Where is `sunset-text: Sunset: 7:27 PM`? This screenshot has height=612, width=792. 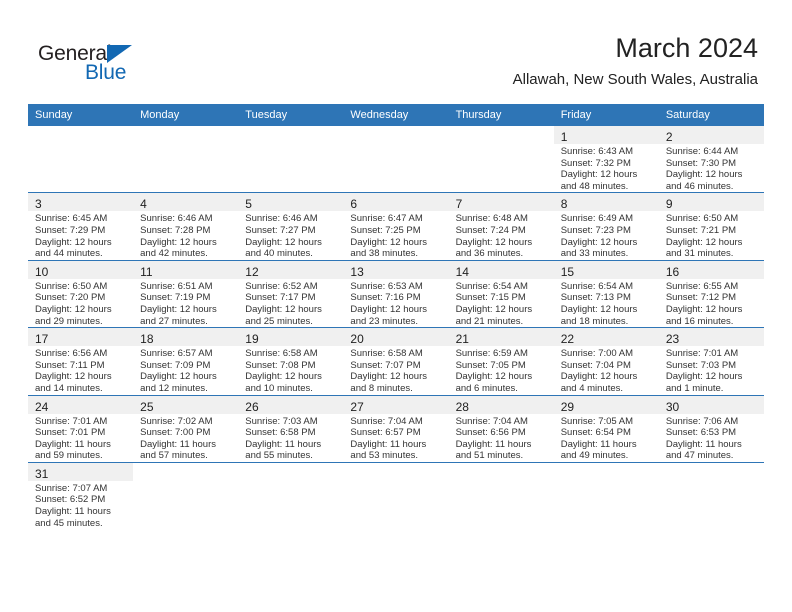
sunset-text: Sunset: 7:27 PM is located at coordinates (280, 230).